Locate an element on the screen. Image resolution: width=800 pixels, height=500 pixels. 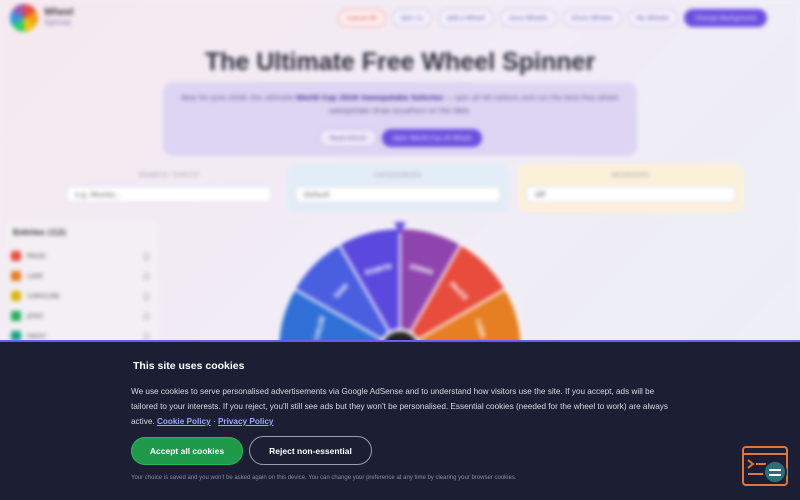
entry-row: JOSH is located at coordinates (82, 316).